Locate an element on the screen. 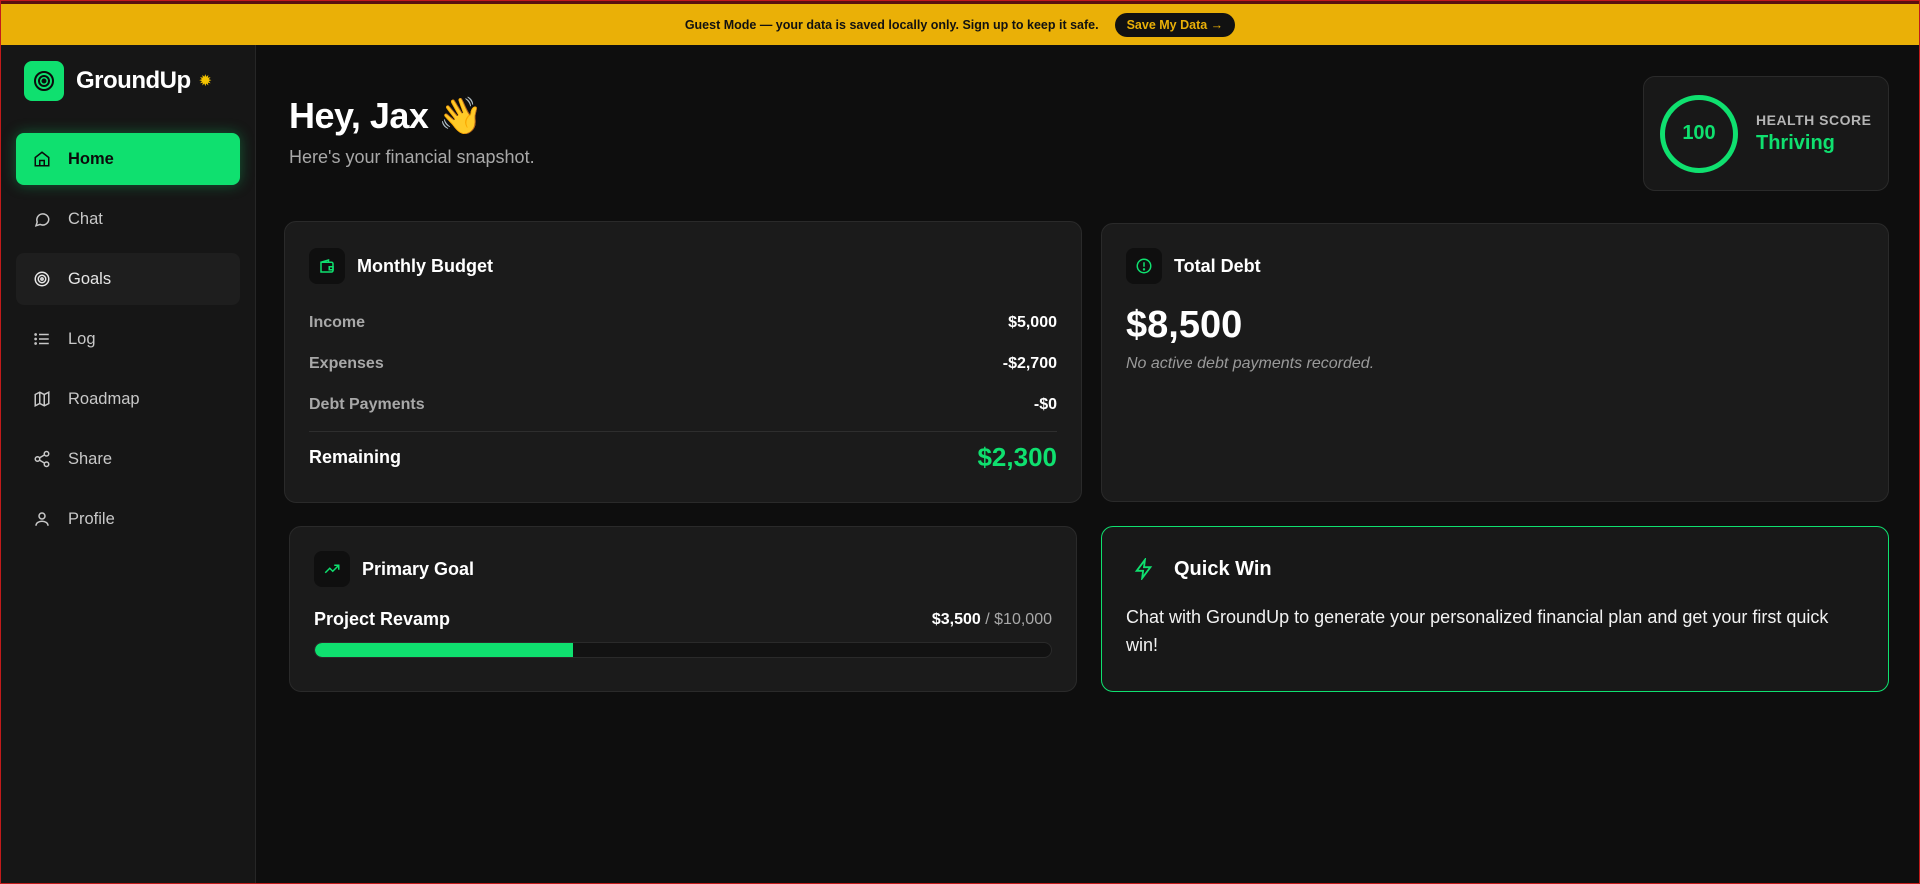  sidebar-item-home: Home is located at coordinates (128, 159).